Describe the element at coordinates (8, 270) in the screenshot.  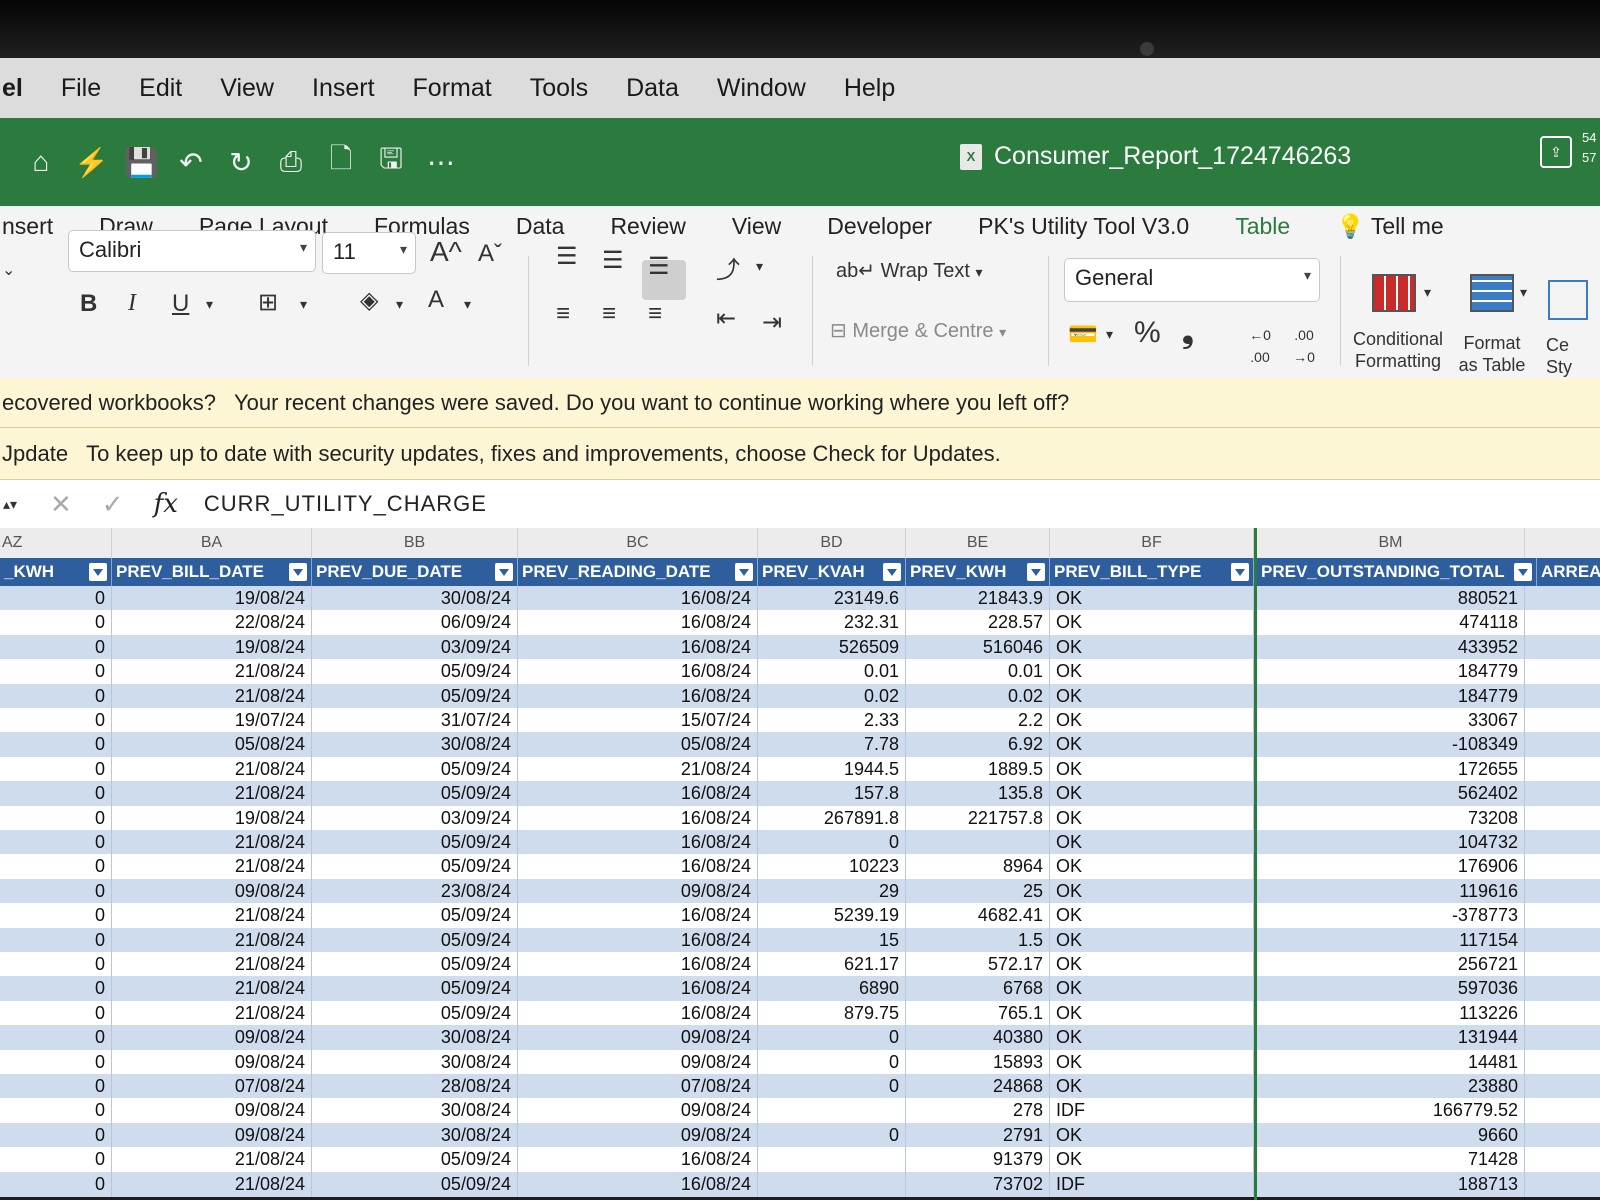
I see `paste-chevron-icon: ⌄` at that location.